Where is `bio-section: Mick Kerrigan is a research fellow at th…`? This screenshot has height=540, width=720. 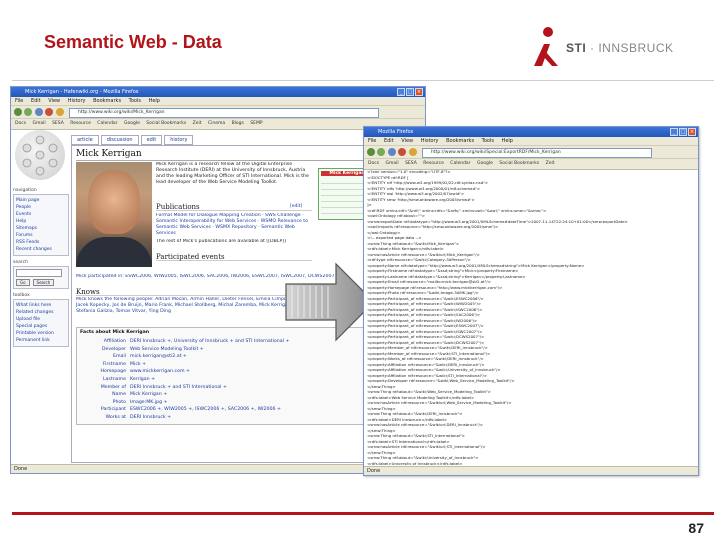 bio-section: Mick Kerrigan is a research fellow at th… is located at coordinates (234, 212).